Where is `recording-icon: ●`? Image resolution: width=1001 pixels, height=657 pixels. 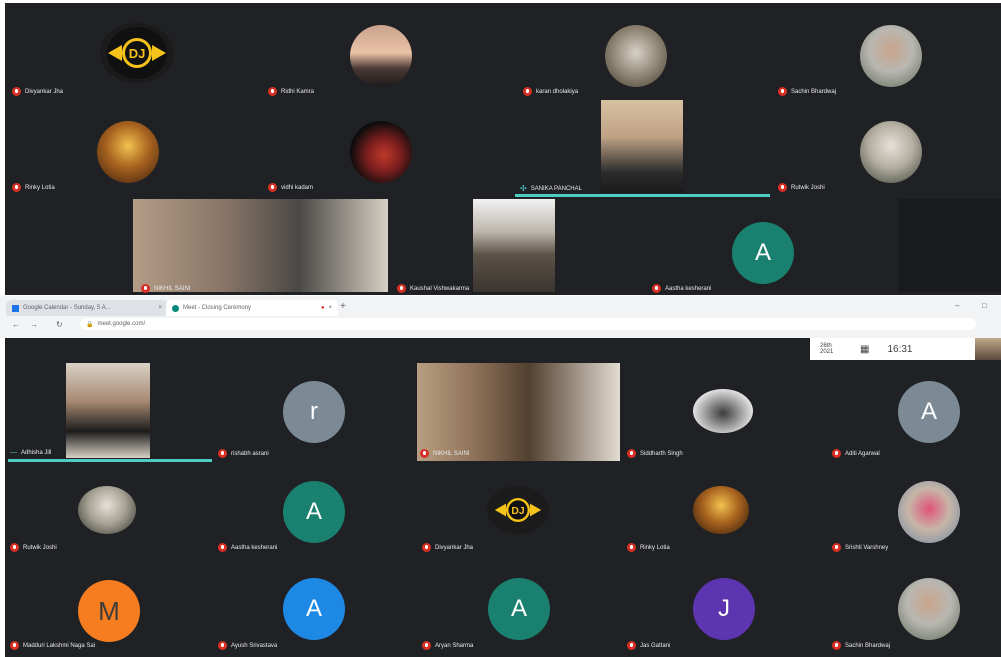 recording-icon: ● is located at coordinates (322, 308).